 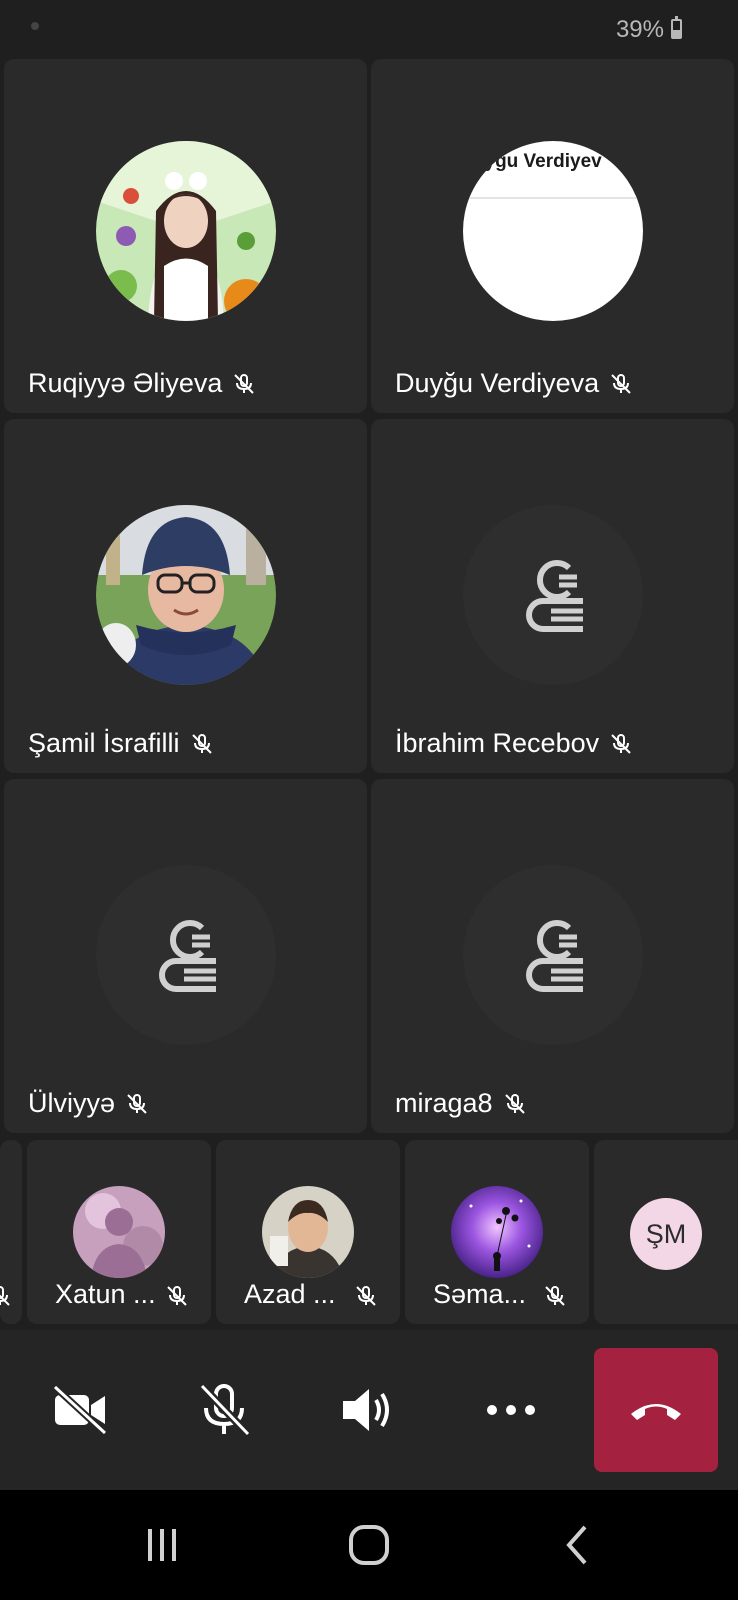 What do you see at coordinates (11, 1232) in the screenshot?
I see `strip-tile-partial` at bounding box center [11, 1232].